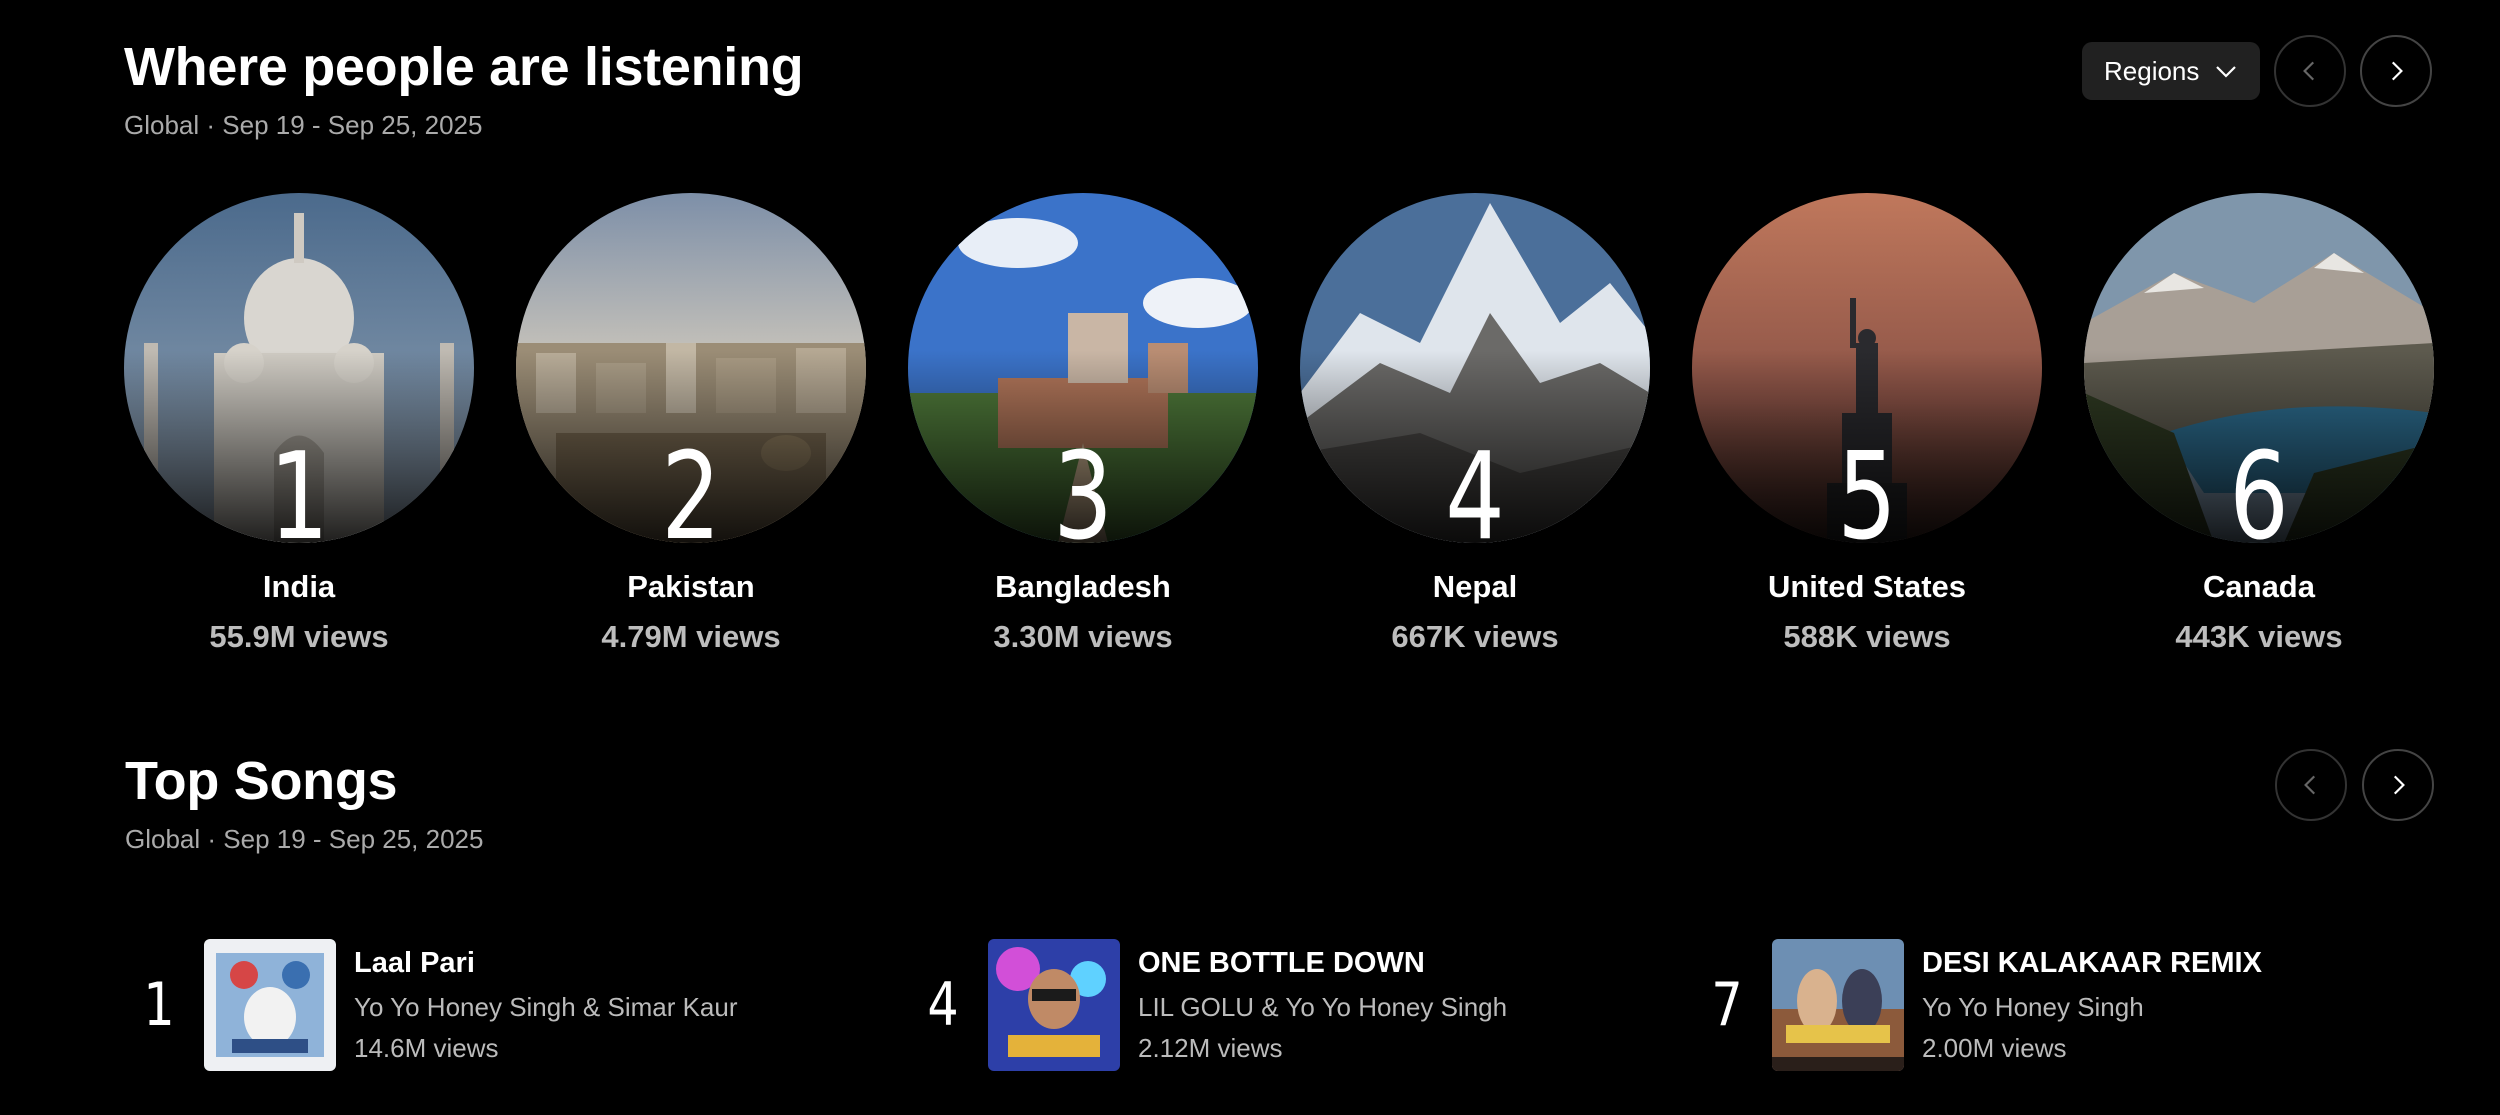 The image size is (2500, 1115). What do you see at coordinates (691, 486) in the screenshot?
I see `region-rank: 2` at bounding box center [691, 486].